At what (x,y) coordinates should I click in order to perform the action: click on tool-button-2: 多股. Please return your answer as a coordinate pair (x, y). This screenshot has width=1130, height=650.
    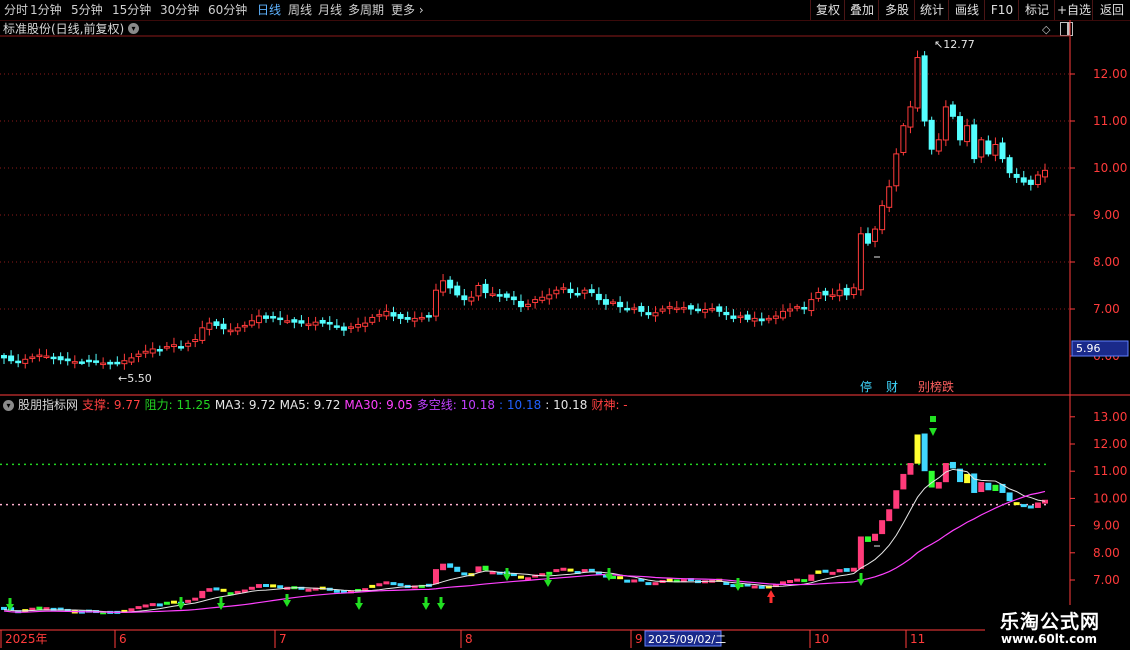
    Looking at the image, I should click on (896, 10).